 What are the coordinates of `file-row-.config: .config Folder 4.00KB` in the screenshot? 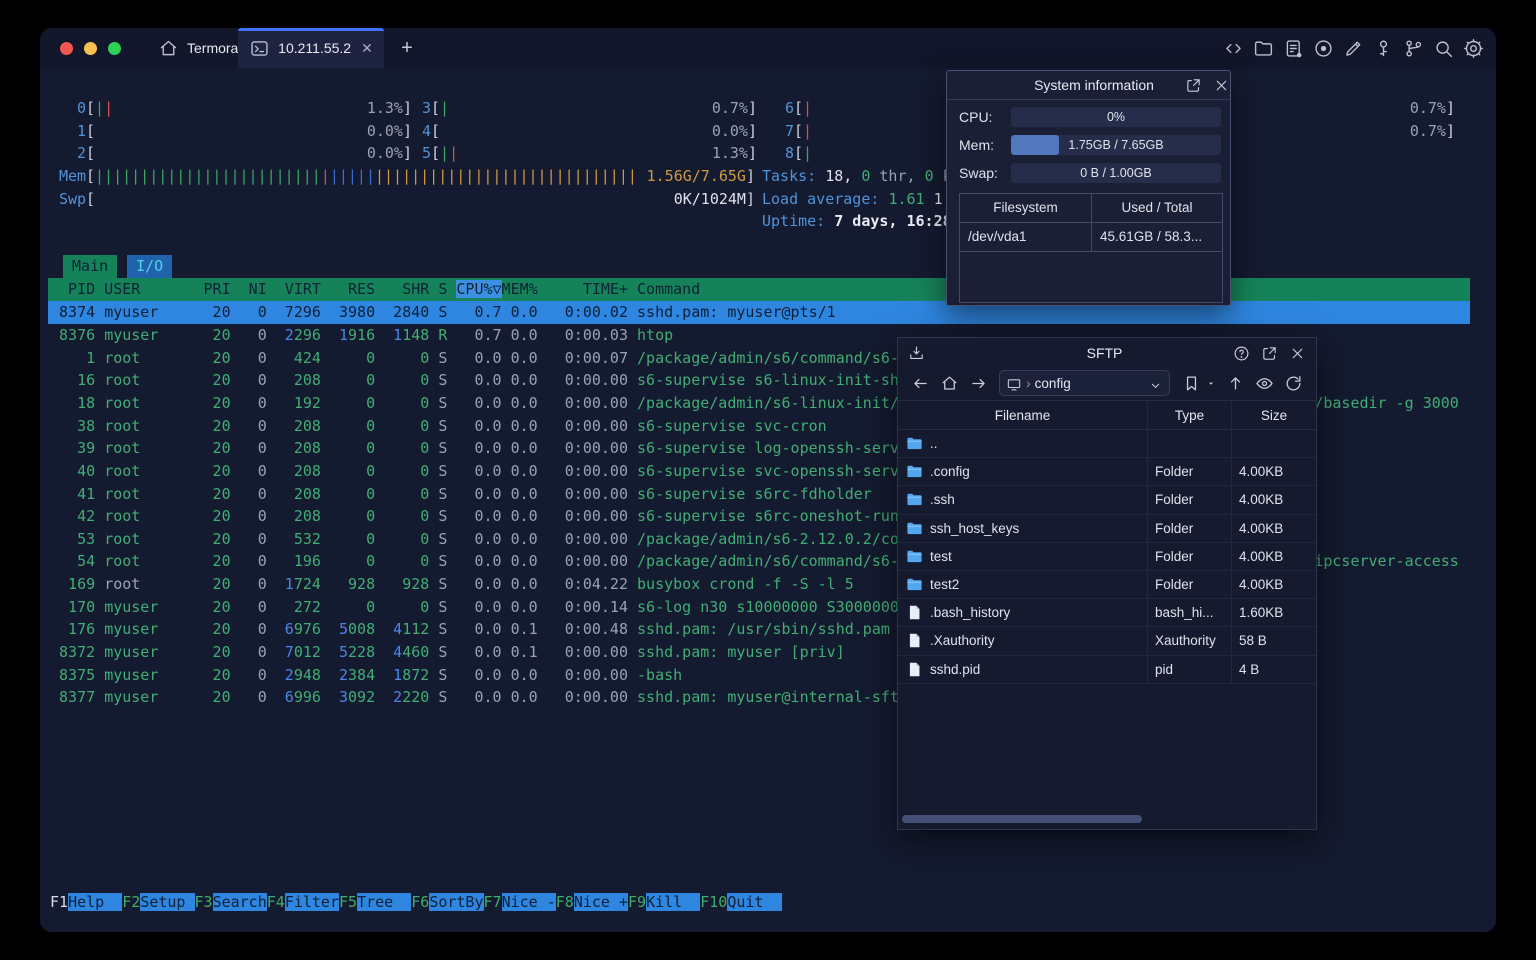 It's located at (1107, 472).